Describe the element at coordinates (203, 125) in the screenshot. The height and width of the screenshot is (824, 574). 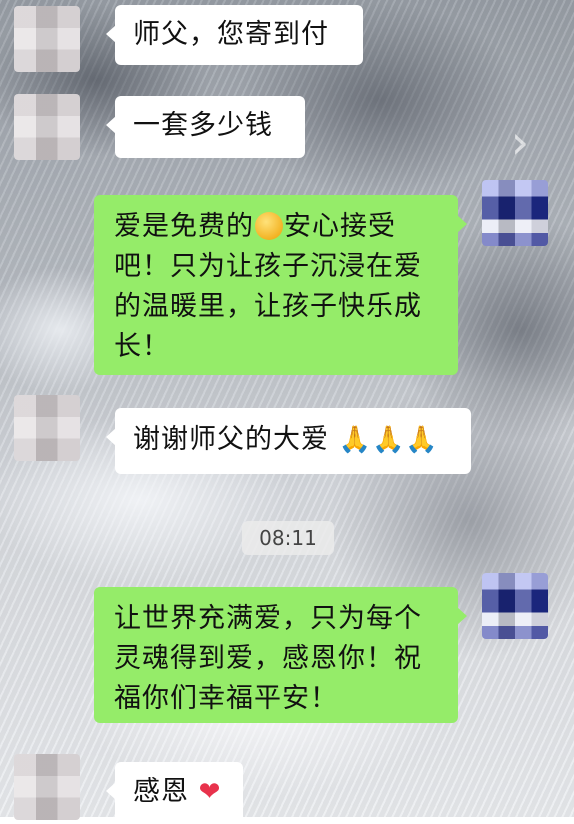
I see `message-text: 一套多少钱` at that location.